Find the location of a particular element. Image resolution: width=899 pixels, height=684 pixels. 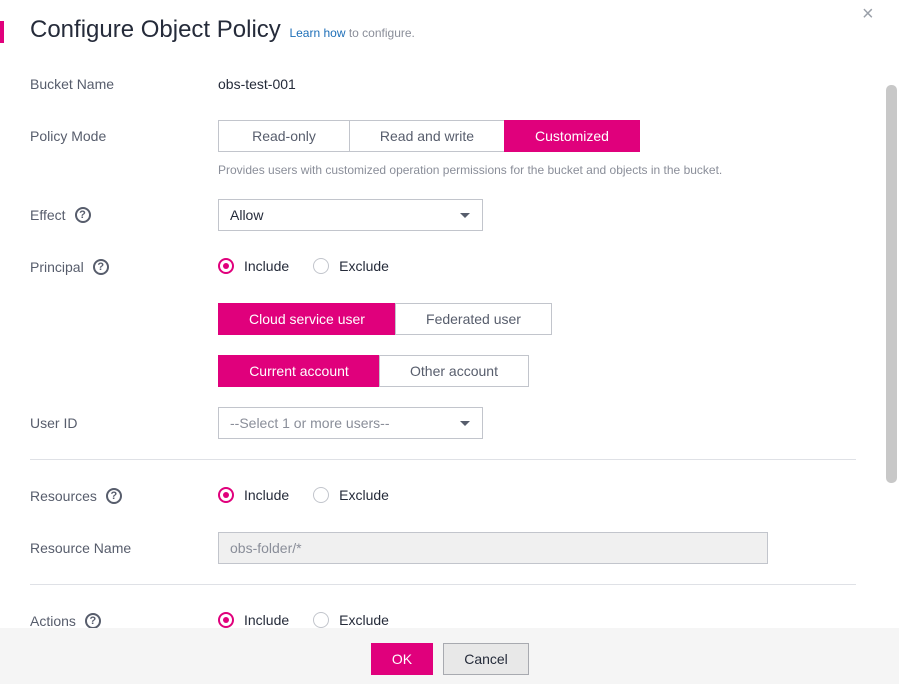

principal-include-radio: Include is located at coordinates (253, 266).